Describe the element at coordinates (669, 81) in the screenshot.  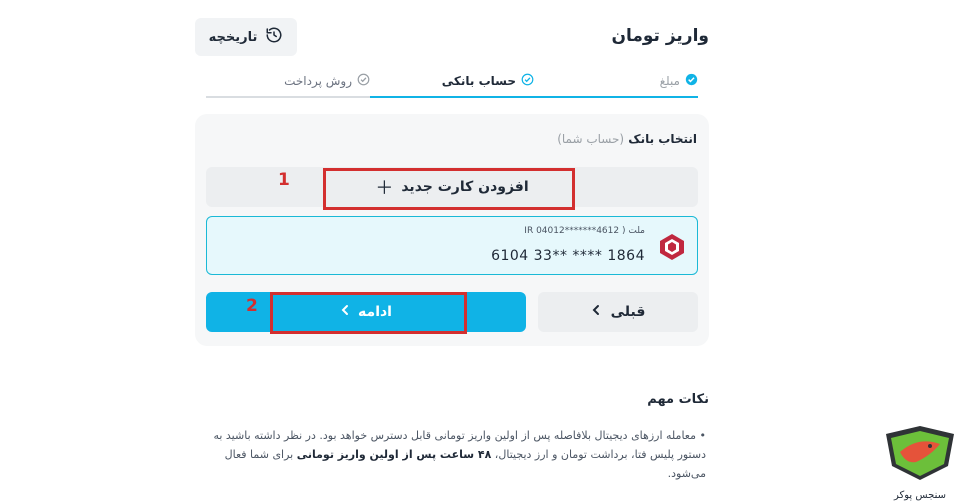
I see `step-label: مبلغ` at that location.